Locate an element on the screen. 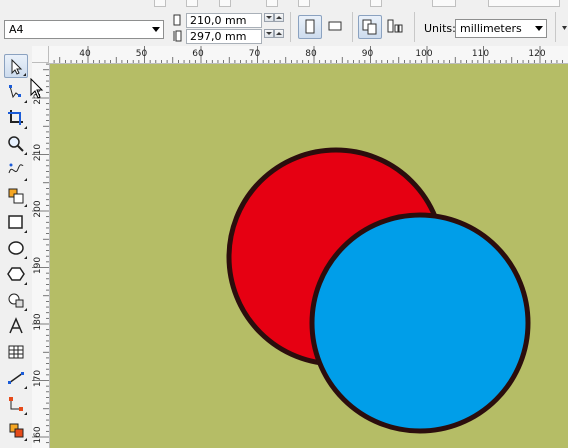  ruler-label: 100 is located at coordinates (423, 54).